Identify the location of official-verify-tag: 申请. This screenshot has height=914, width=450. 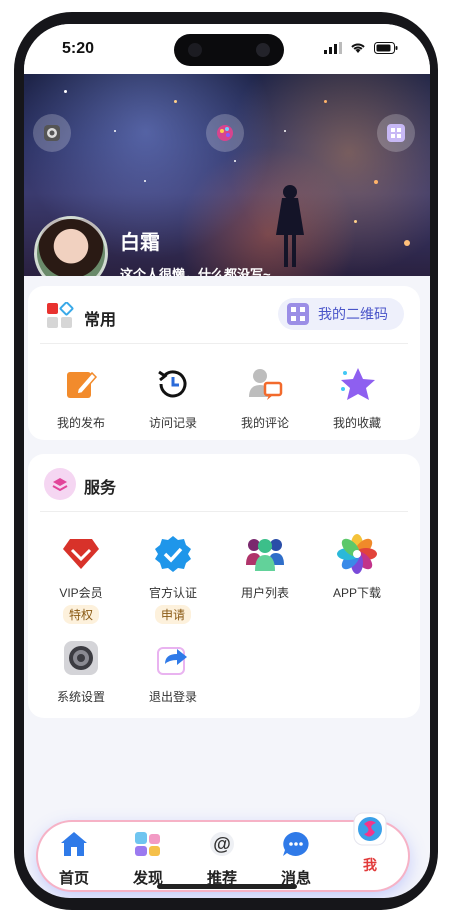
(172, 614).